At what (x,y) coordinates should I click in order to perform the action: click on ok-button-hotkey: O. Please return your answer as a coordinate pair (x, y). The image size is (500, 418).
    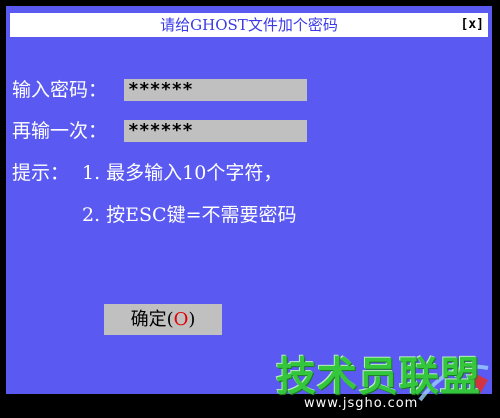
    Looking at the image, I should click on (181, 319).